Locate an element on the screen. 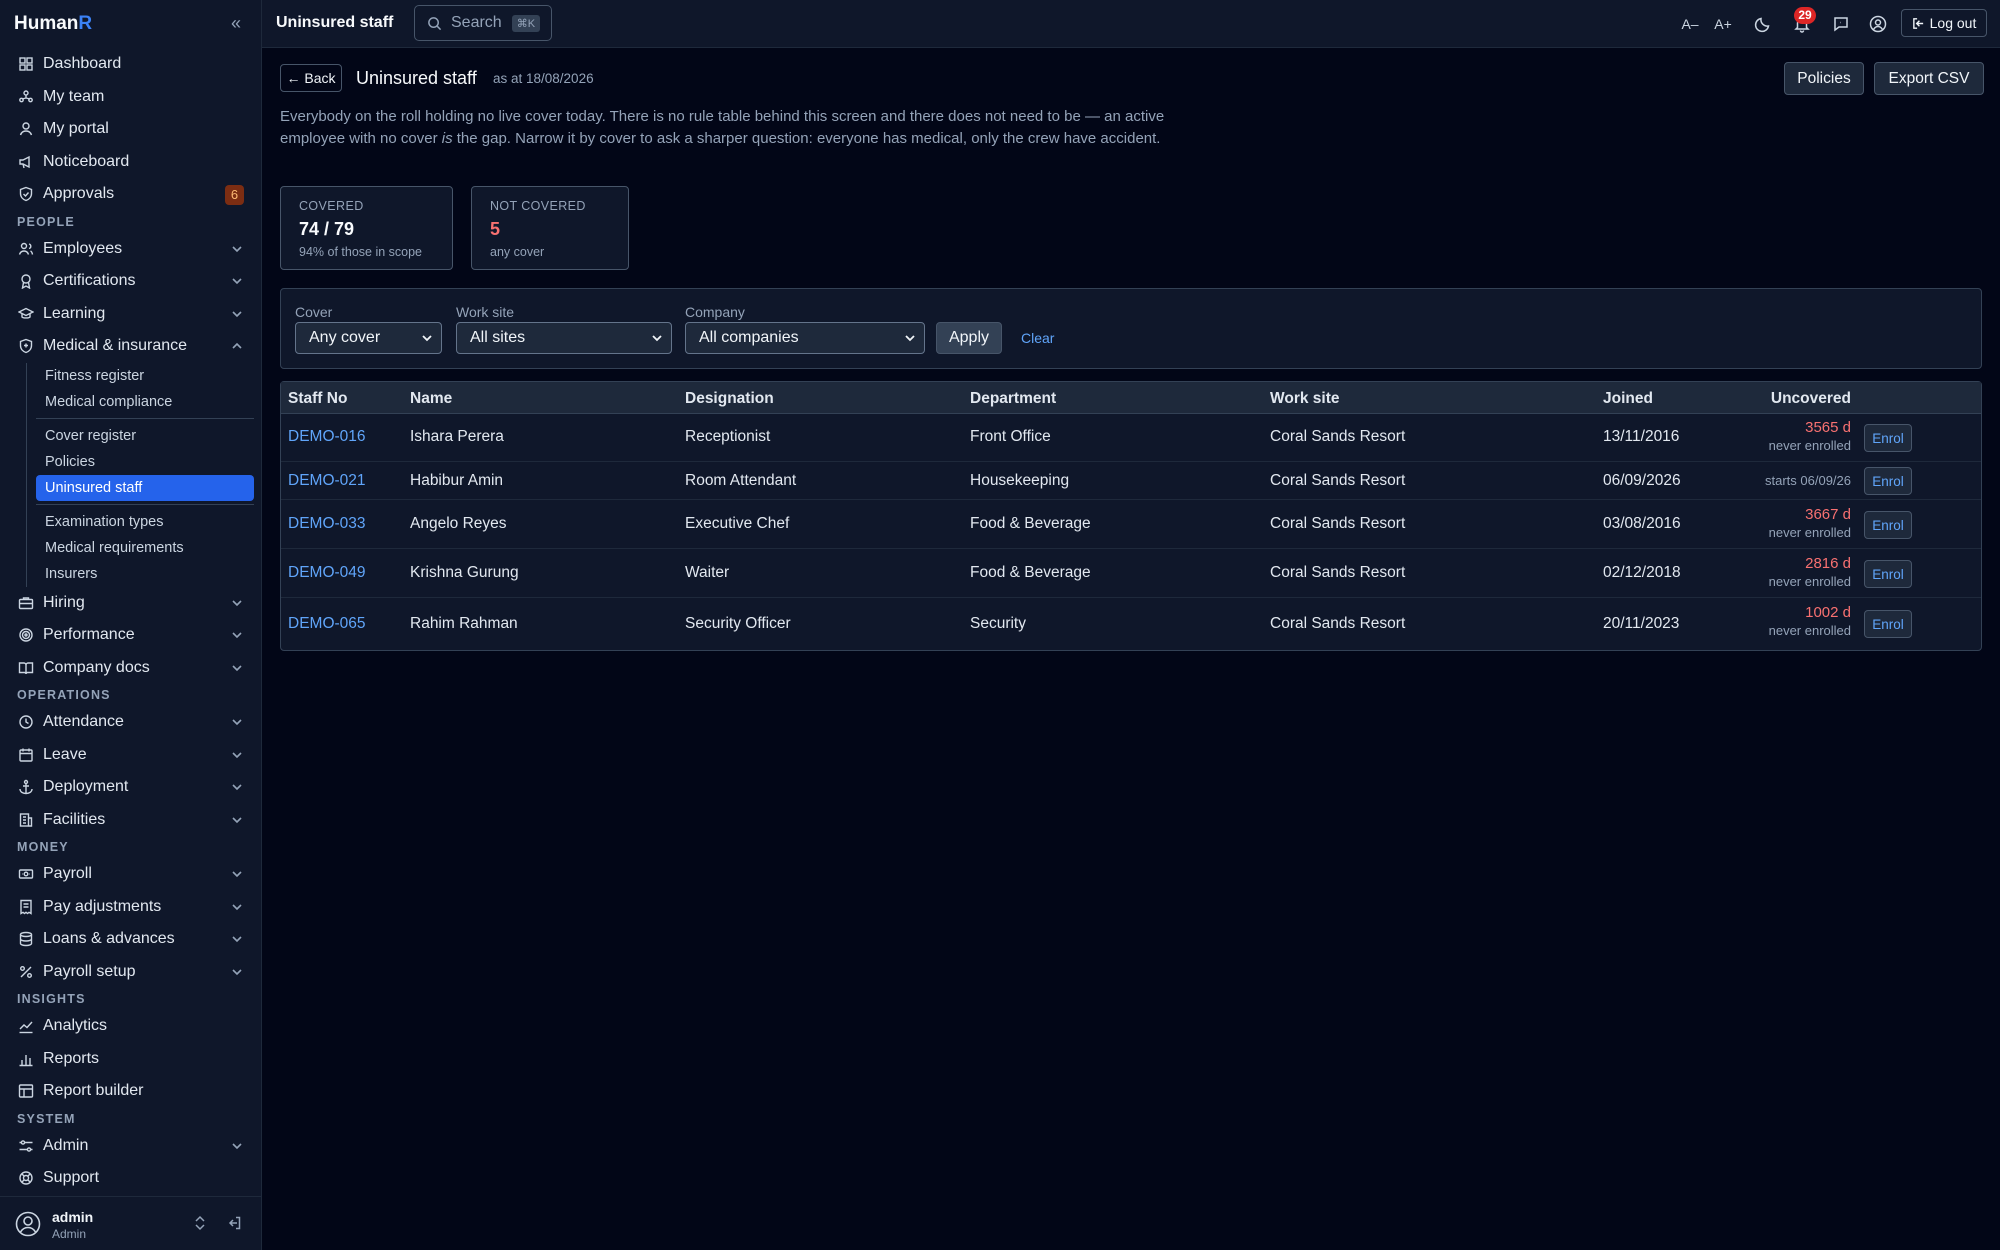  sidebar-item-pay-adjustments: Pay adjustments is located at coordinates (131, 907).